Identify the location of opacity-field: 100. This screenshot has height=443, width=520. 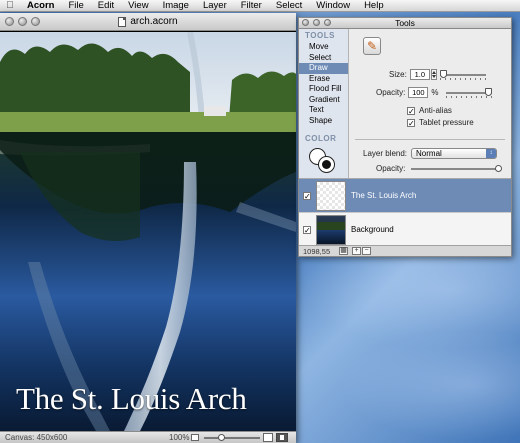
(418, 92).